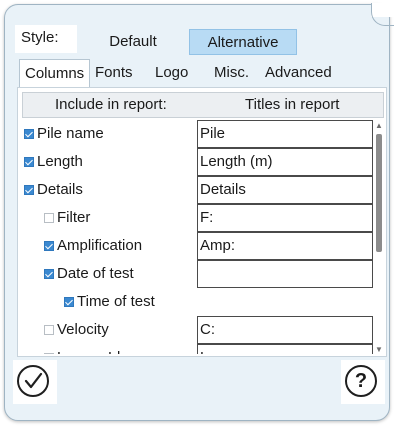 The image size is (397, 428). What do you see at coordinates (196, 246) in the screenshot?
I see `column-row: Amplification Amp:` at bounding box center [196, 246].